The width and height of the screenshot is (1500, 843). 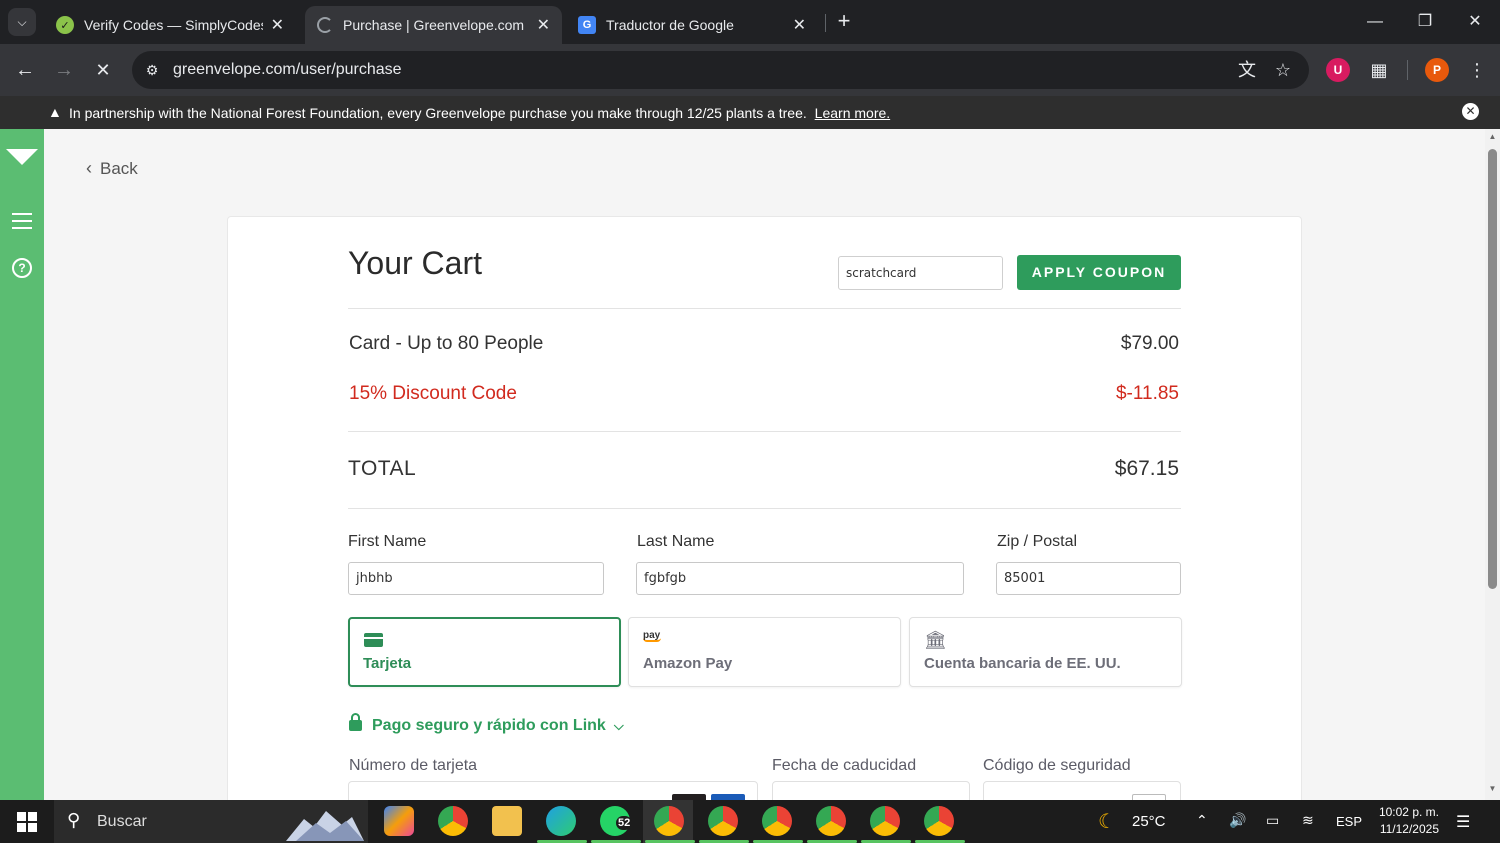 I want to click on loading-icon, so click(x=325, y=25).